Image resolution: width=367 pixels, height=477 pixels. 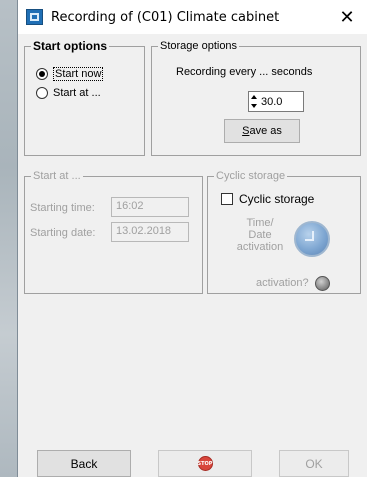 I want to click on close-button: ✕, so click(x=346, y=17).